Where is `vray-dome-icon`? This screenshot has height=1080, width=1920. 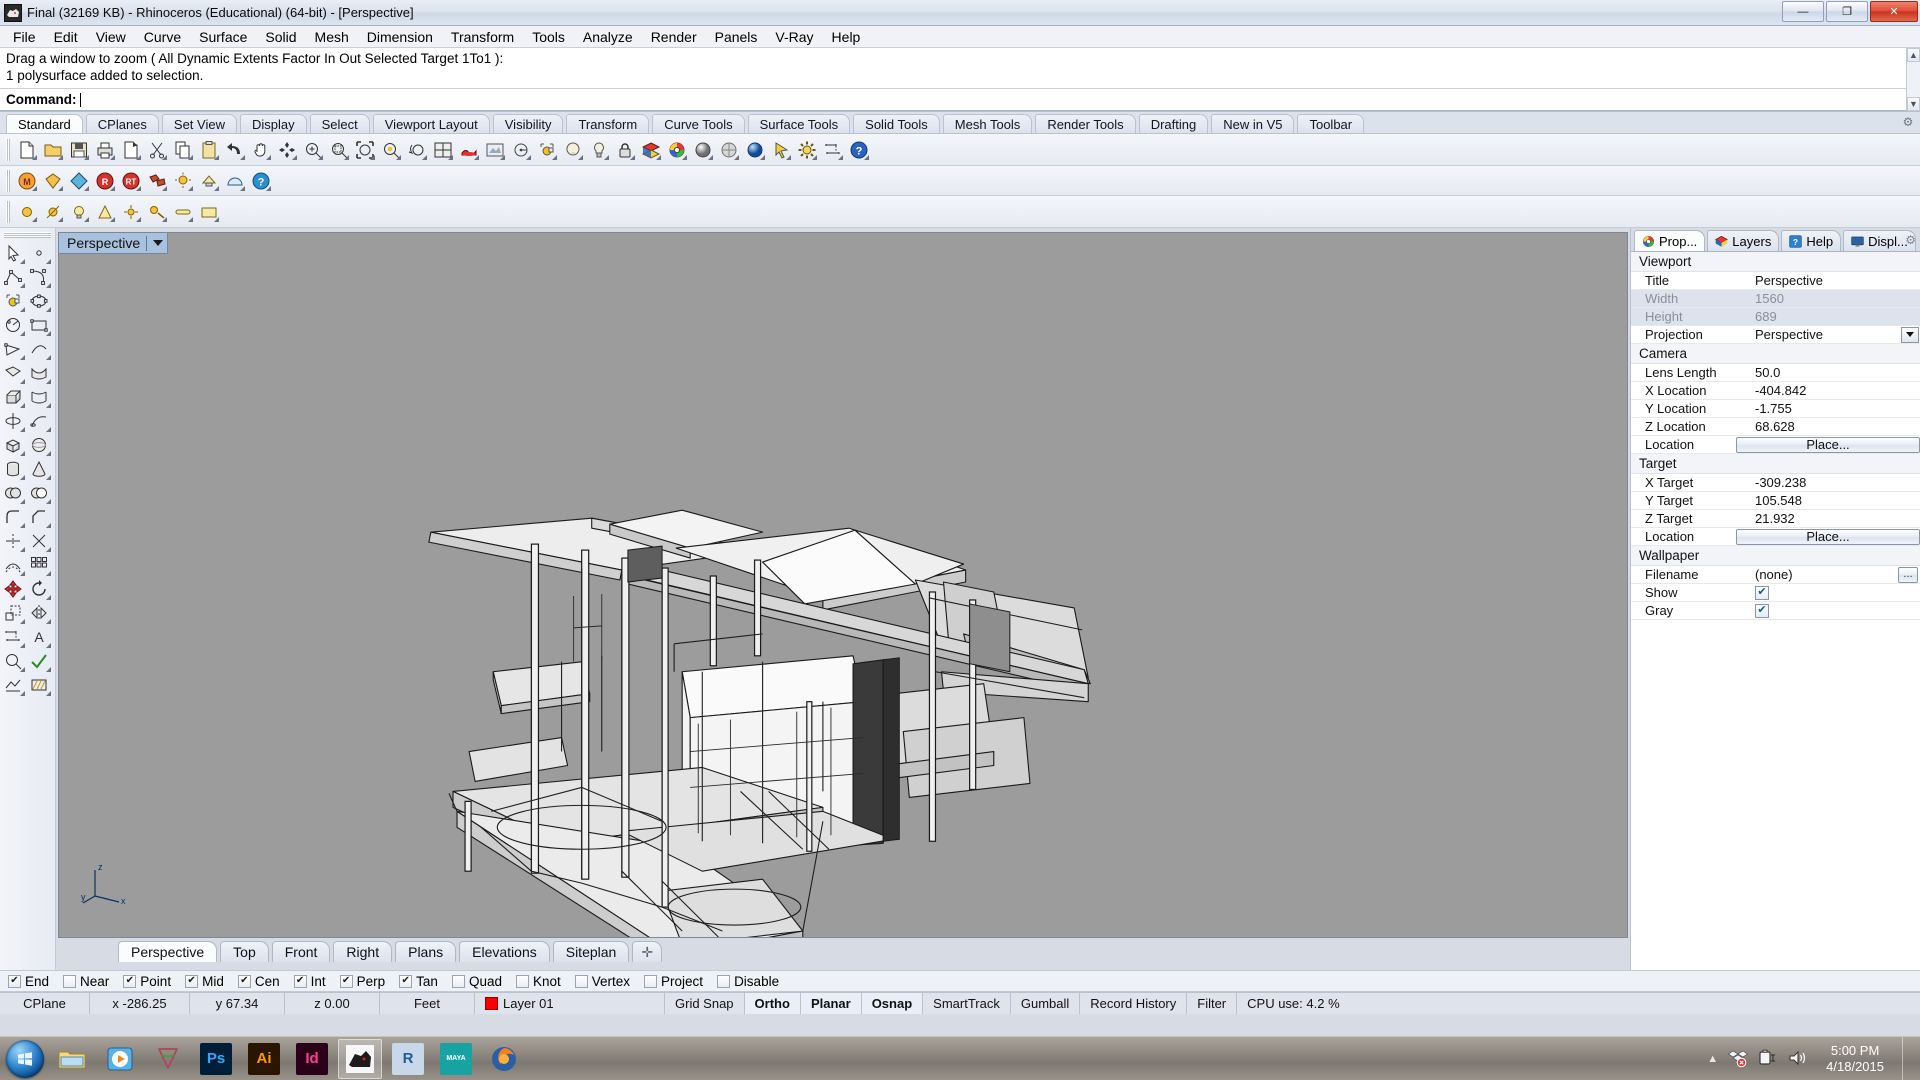
vray-dome-icon is located at coordinates (234, 180).